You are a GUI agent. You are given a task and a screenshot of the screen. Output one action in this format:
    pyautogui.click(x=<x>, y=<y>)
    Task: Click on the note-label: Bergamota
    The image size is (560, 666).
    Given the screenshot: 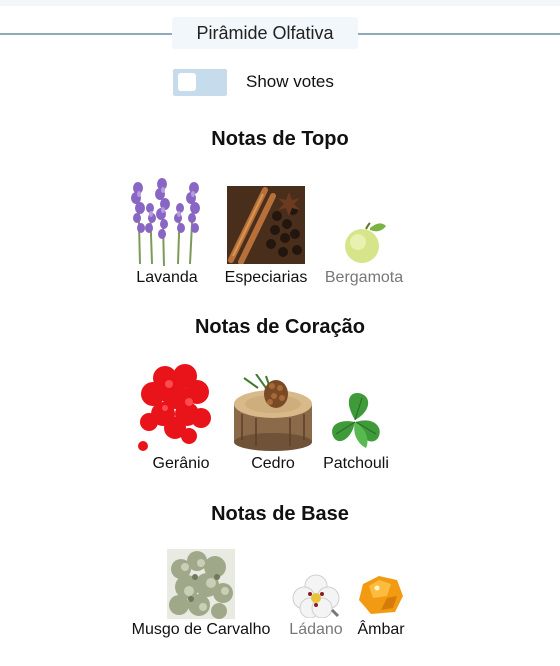 What is the action you would take?
    pyautogui.click(x=364, y=277)
    